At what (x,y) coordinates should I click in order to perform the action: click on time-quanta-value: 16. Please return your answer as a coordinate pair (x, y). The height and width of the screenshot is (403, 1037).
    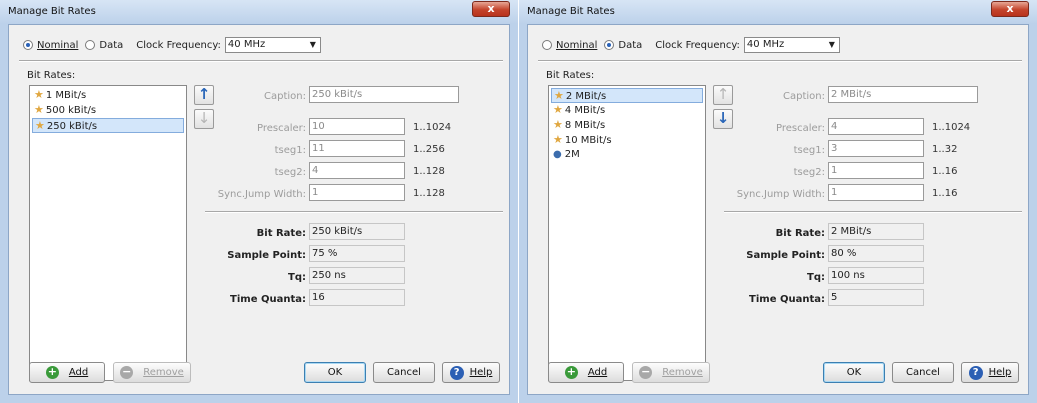
    Looking at the image, I should click on (357, 297).